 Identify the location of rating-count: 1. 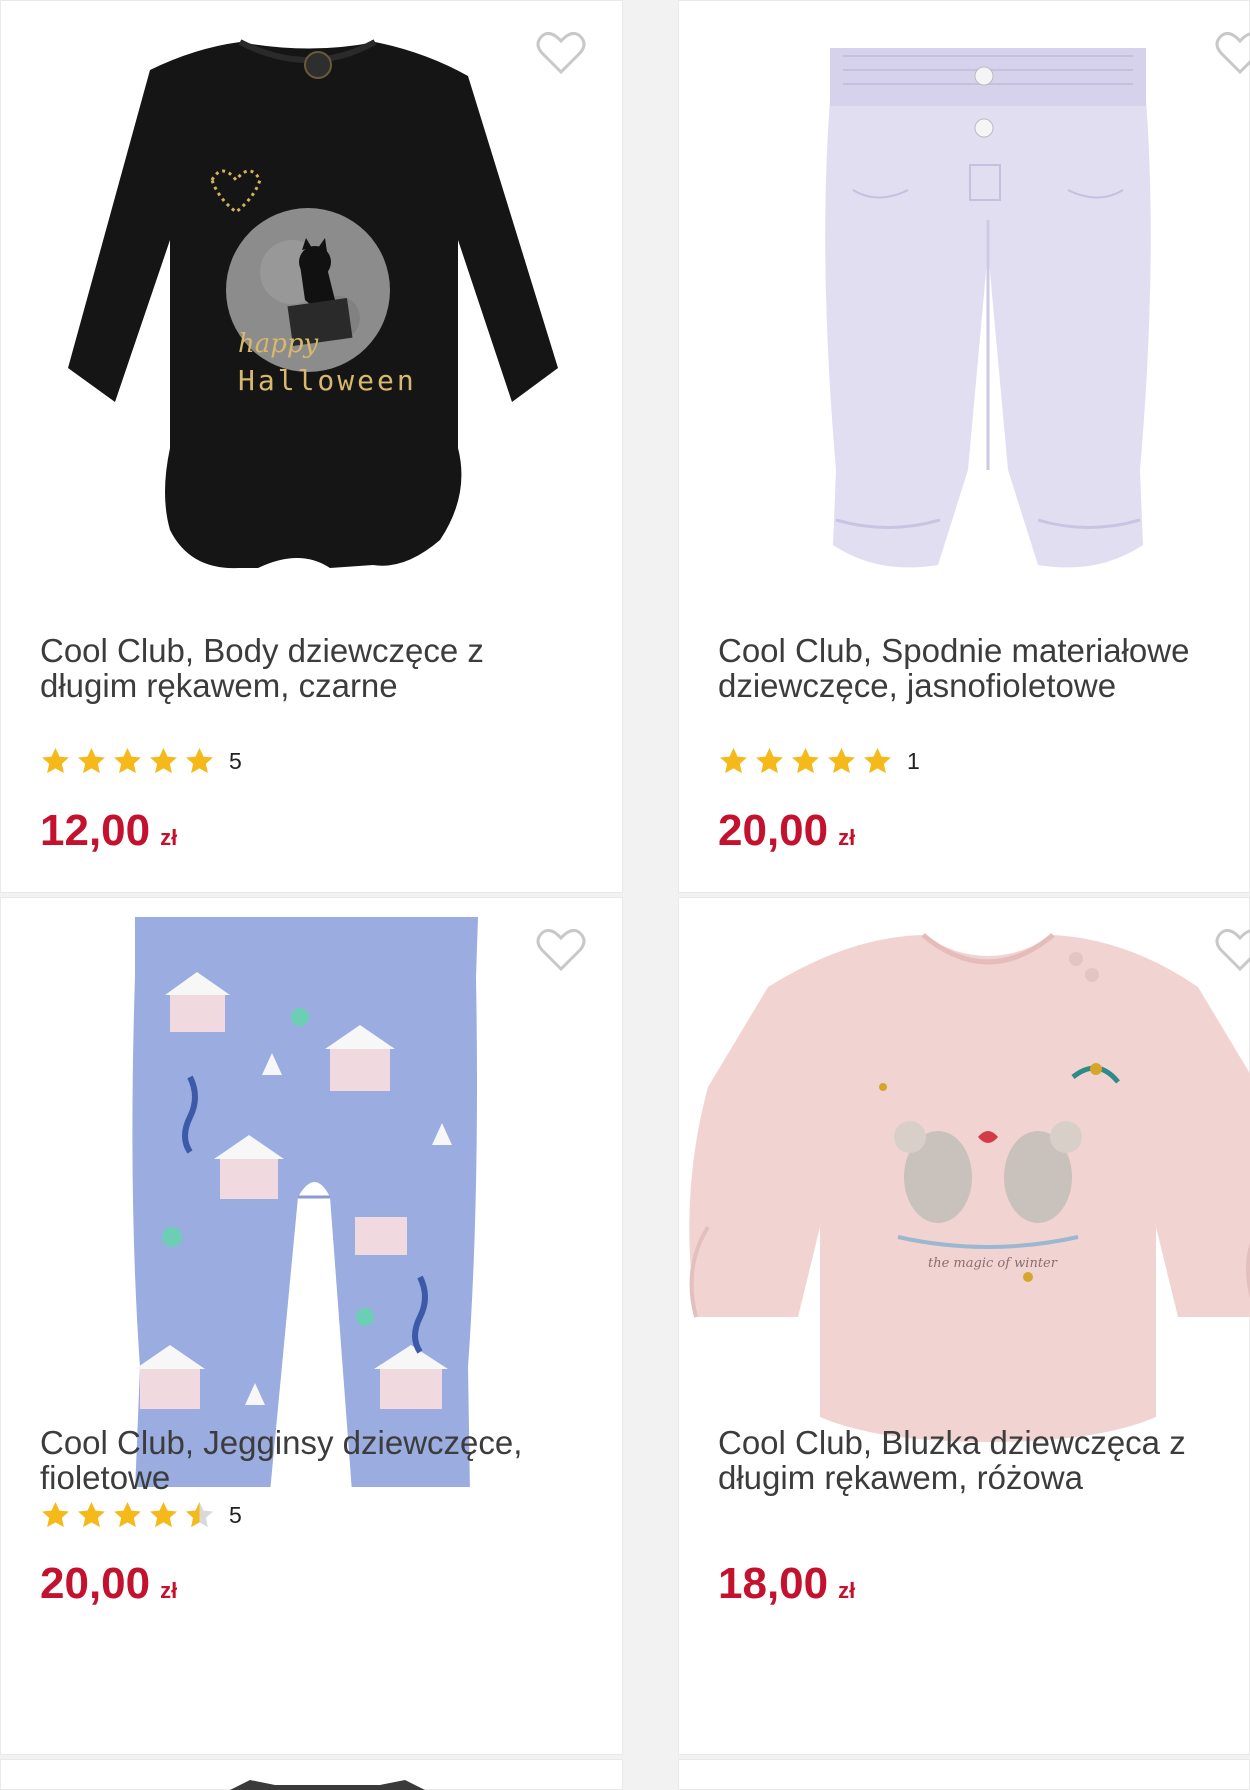
(913, 761).